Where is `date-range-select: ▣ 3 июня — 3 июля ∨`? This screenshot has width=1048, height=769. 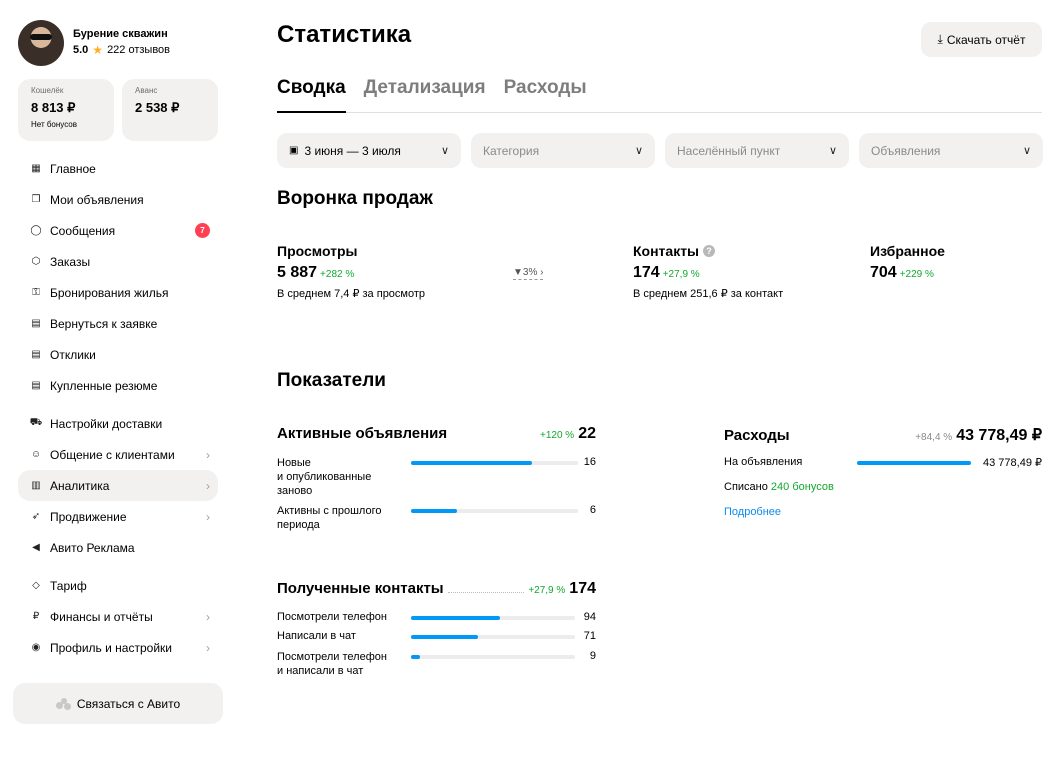
date-range-select: ▣ 3 июня — 3 июля ∨ is located at coordinates (369, 150).